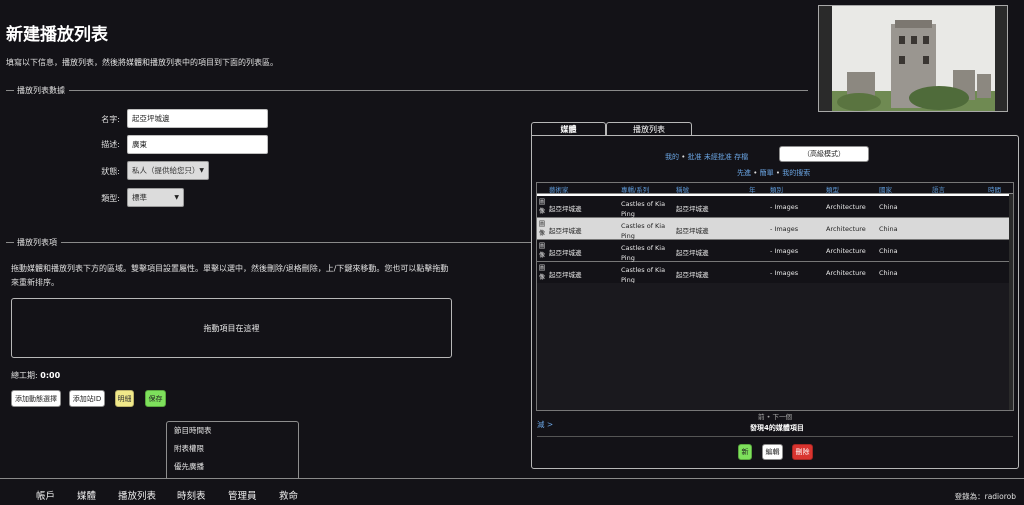 The image size is (1024, 505). I want to click on tab-playlists: 播放列表, so click(649, 129).